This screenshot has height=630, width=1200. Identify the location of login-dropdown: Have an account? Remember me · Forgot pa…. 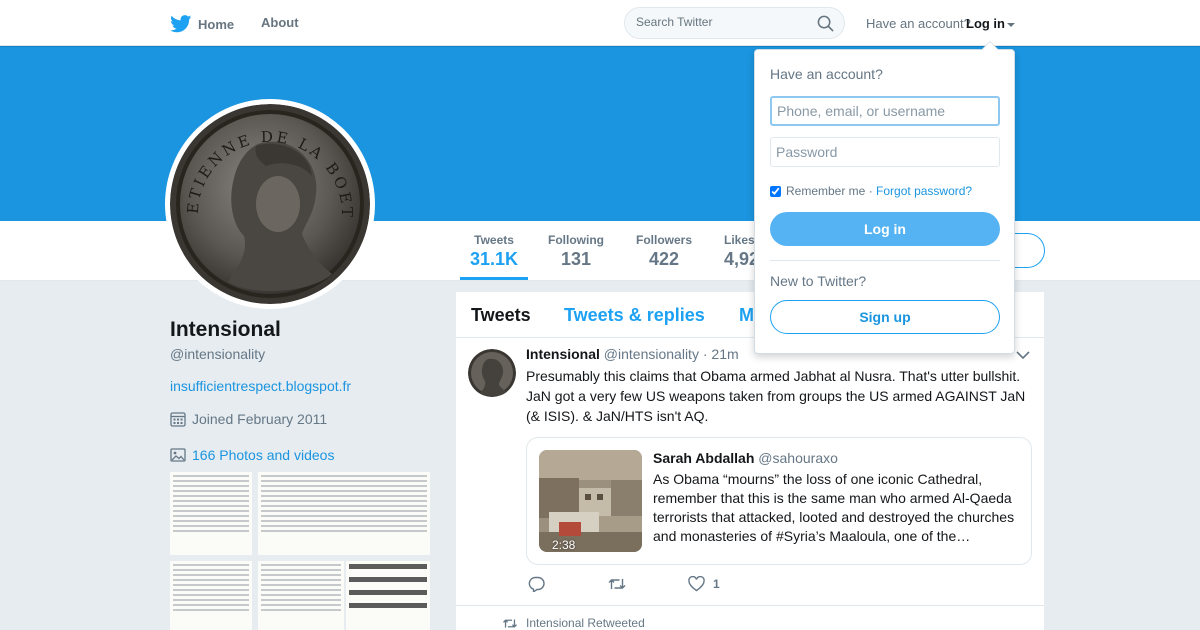
(884, 197).